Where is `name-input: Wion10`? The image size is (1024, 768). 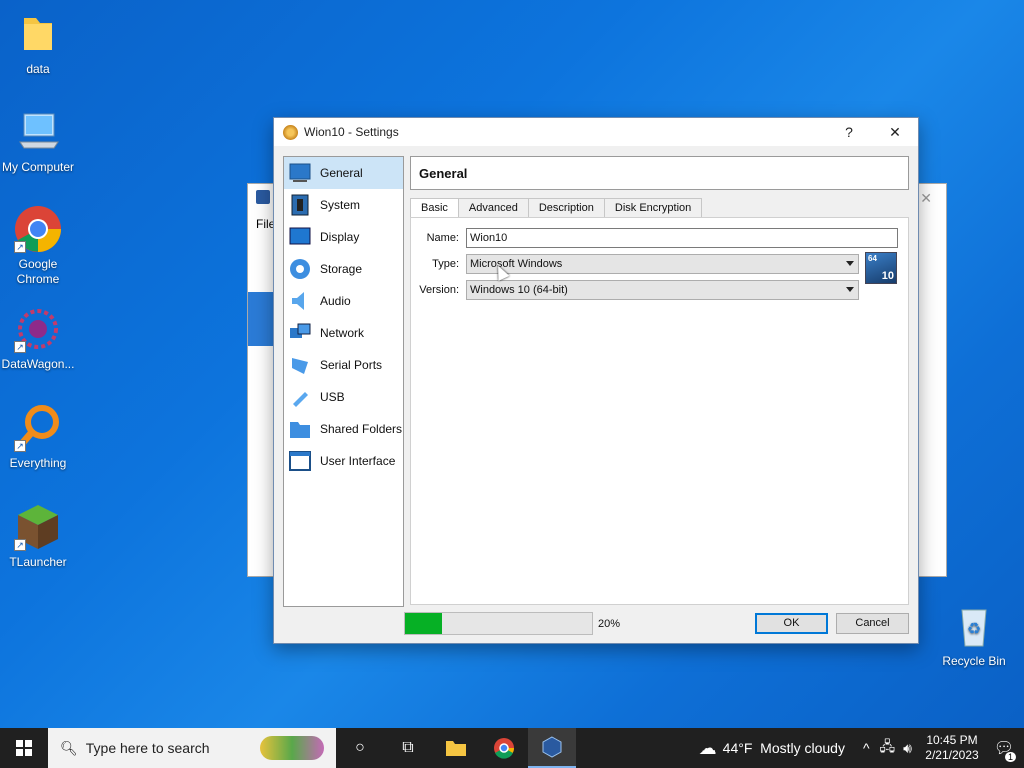 name-input: Wion10 is located at coordinates (682, 238).